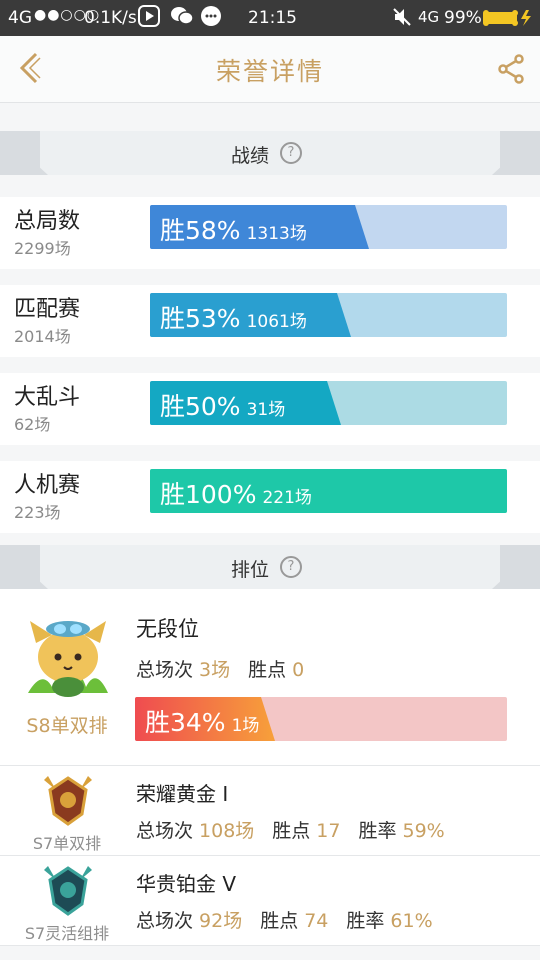 The height and width of the screenshot is (960, 540). I want to click on points-value: 74, so click(316, 921).